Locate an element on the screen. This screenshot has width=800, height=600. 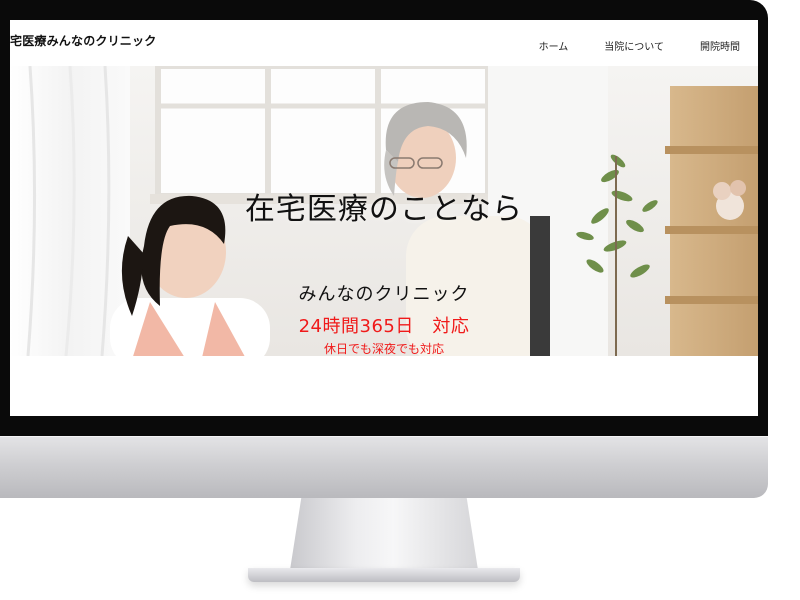
hero-hours: 24時間365日 対応 is located at coordinates (384, 326).